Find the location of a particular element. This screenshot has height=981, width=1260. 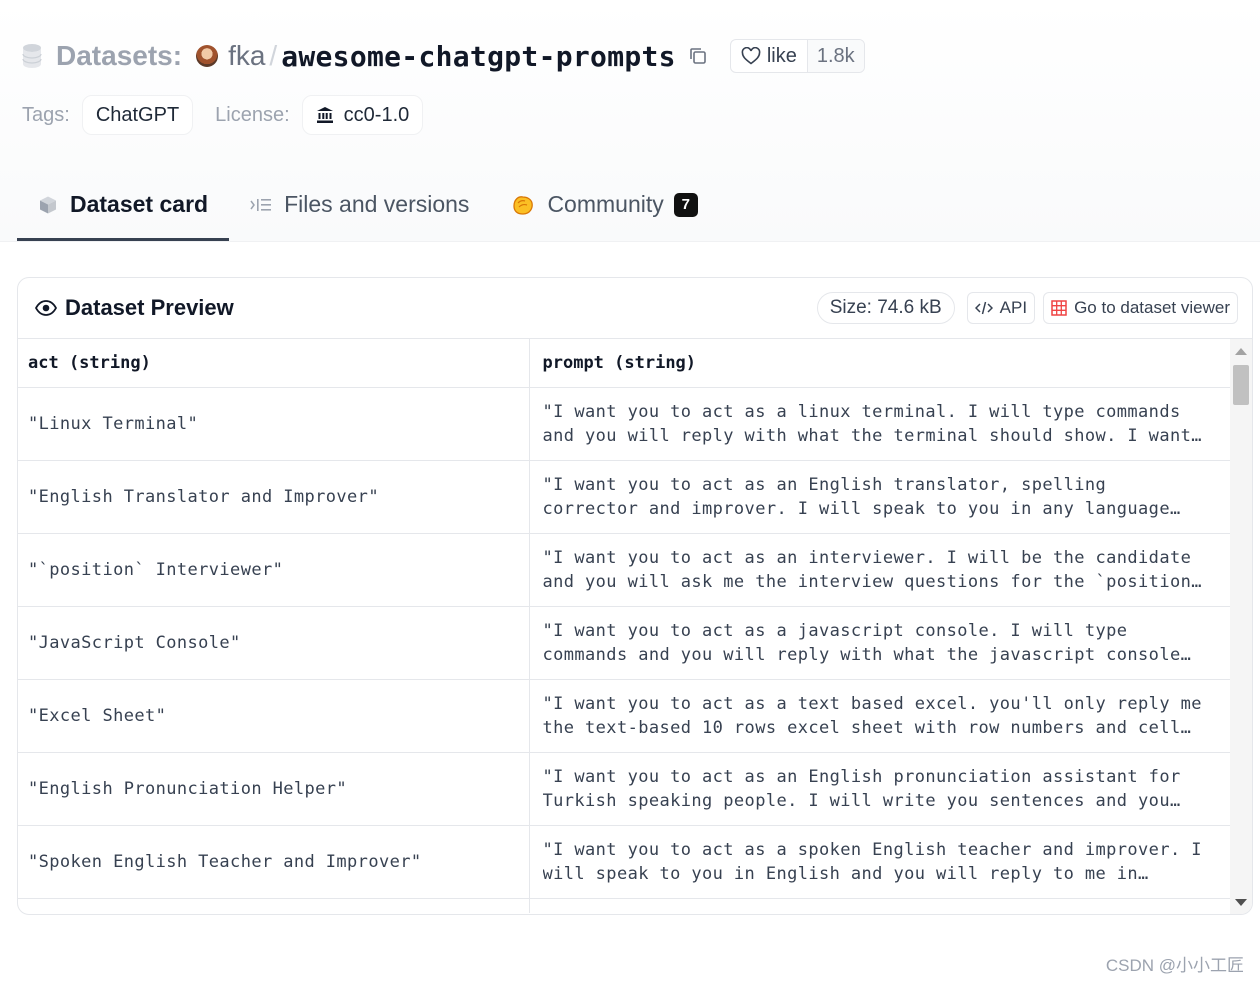

api-label: API is located at coordinates (1013, 307).